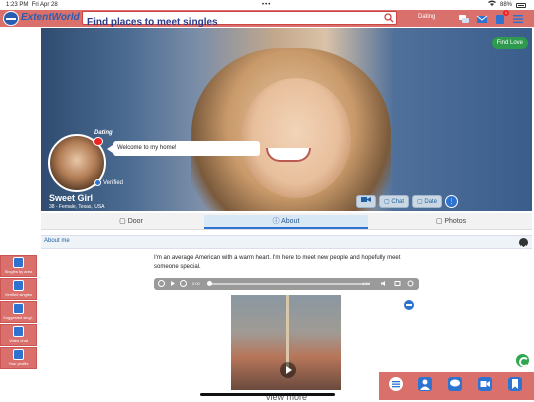 The height and width of the screenshot is (402, 534). I want to click on profile-tabs: ▢ Door ⓘ About ▢ Photos, so click(286, 221).